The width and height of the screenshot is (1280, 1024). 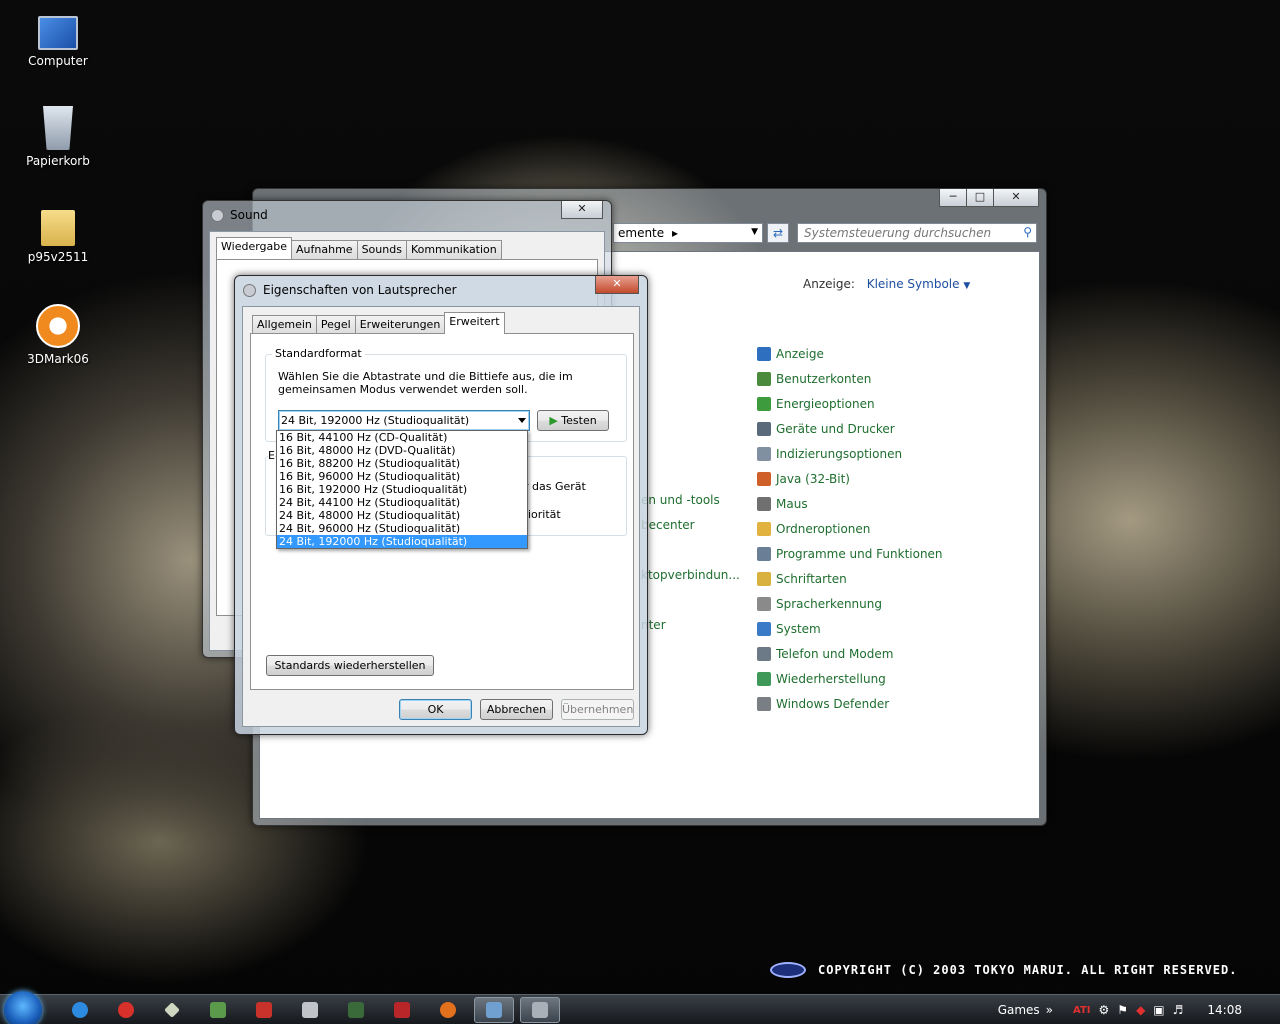 What do you see at coordinates (58, 359) in the screenshot?
I see `desktop-icon-label: 3DMark06` at bounding box center [58, 359].